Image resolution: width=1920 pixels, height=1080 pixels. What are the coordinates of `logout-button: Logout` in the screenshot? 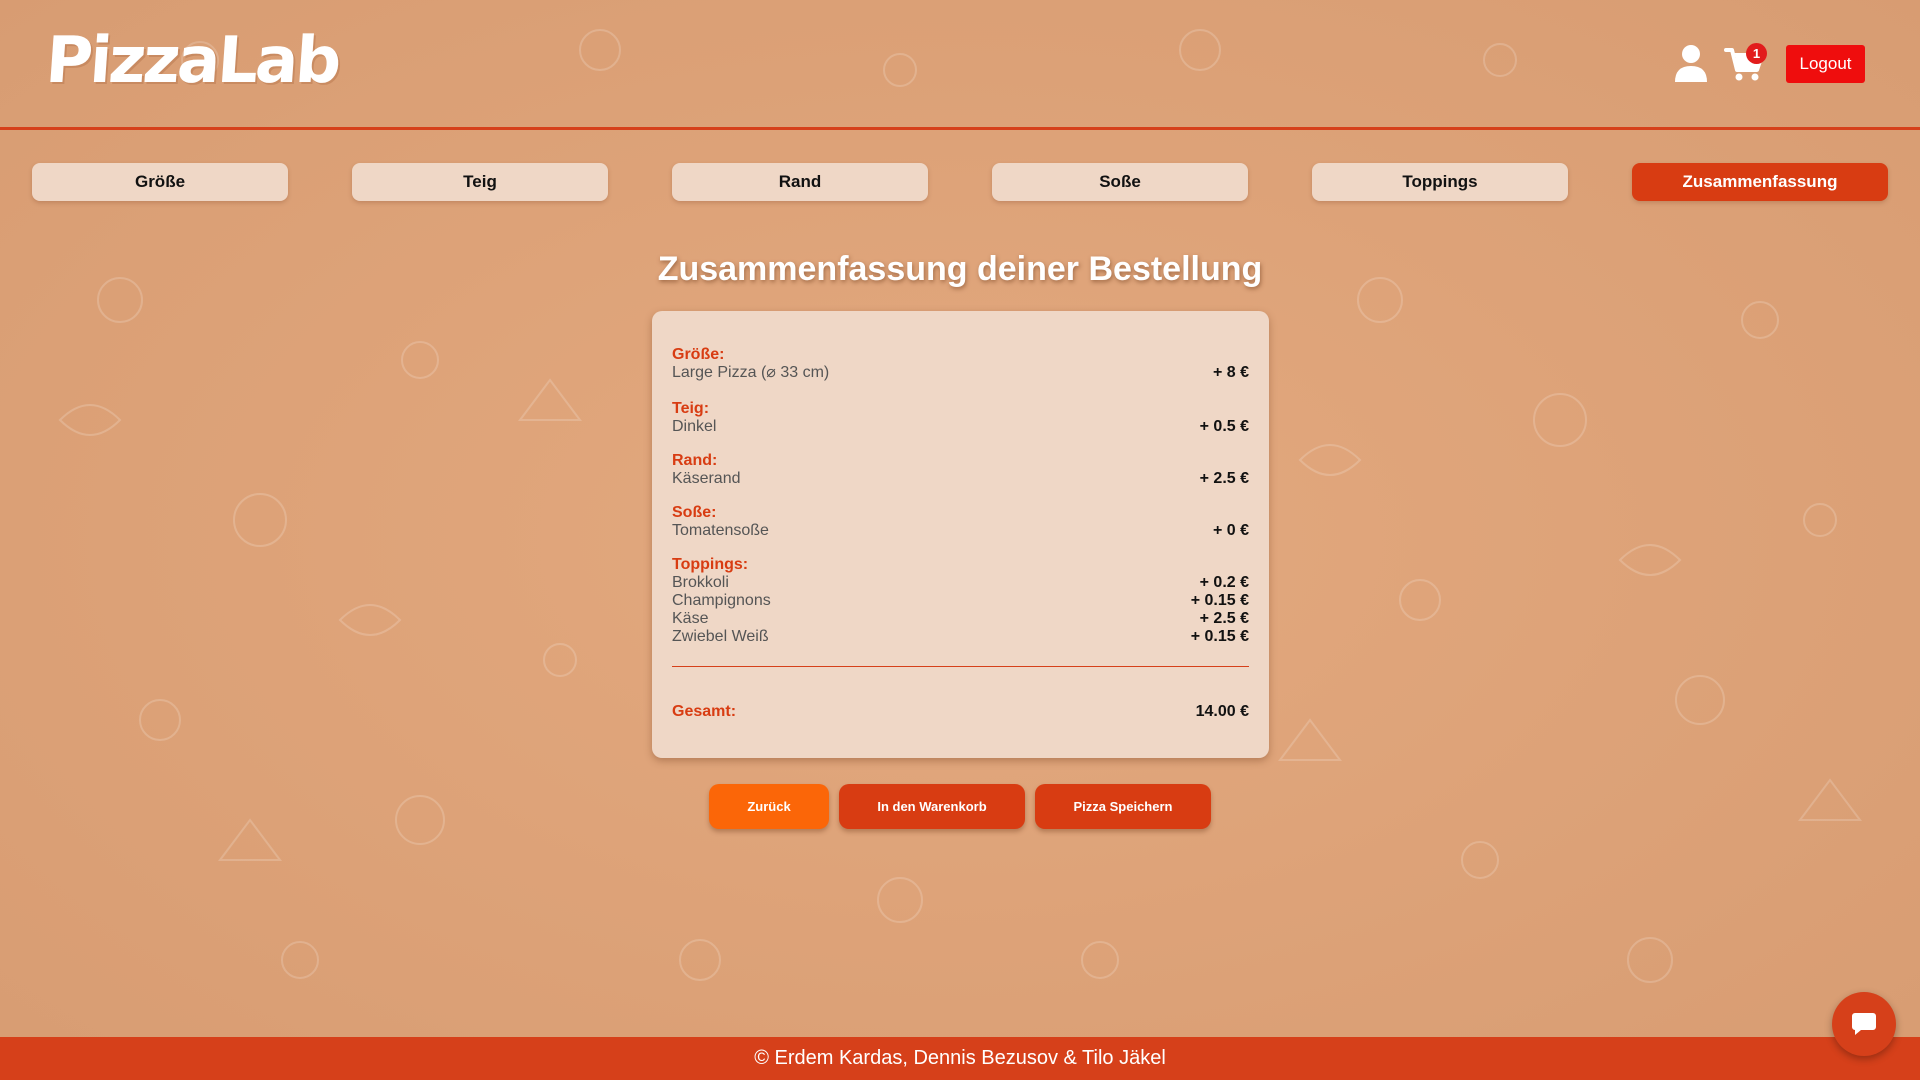 It's located at (1825, 64).